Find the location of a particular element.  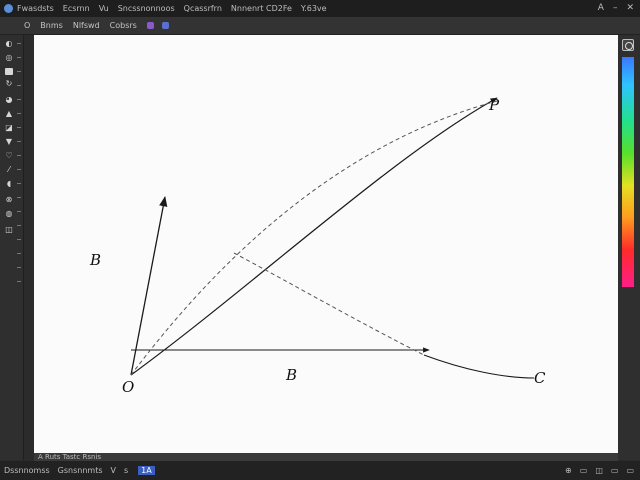

window-controls: A – ✕ is located at coordinates (616, 8).